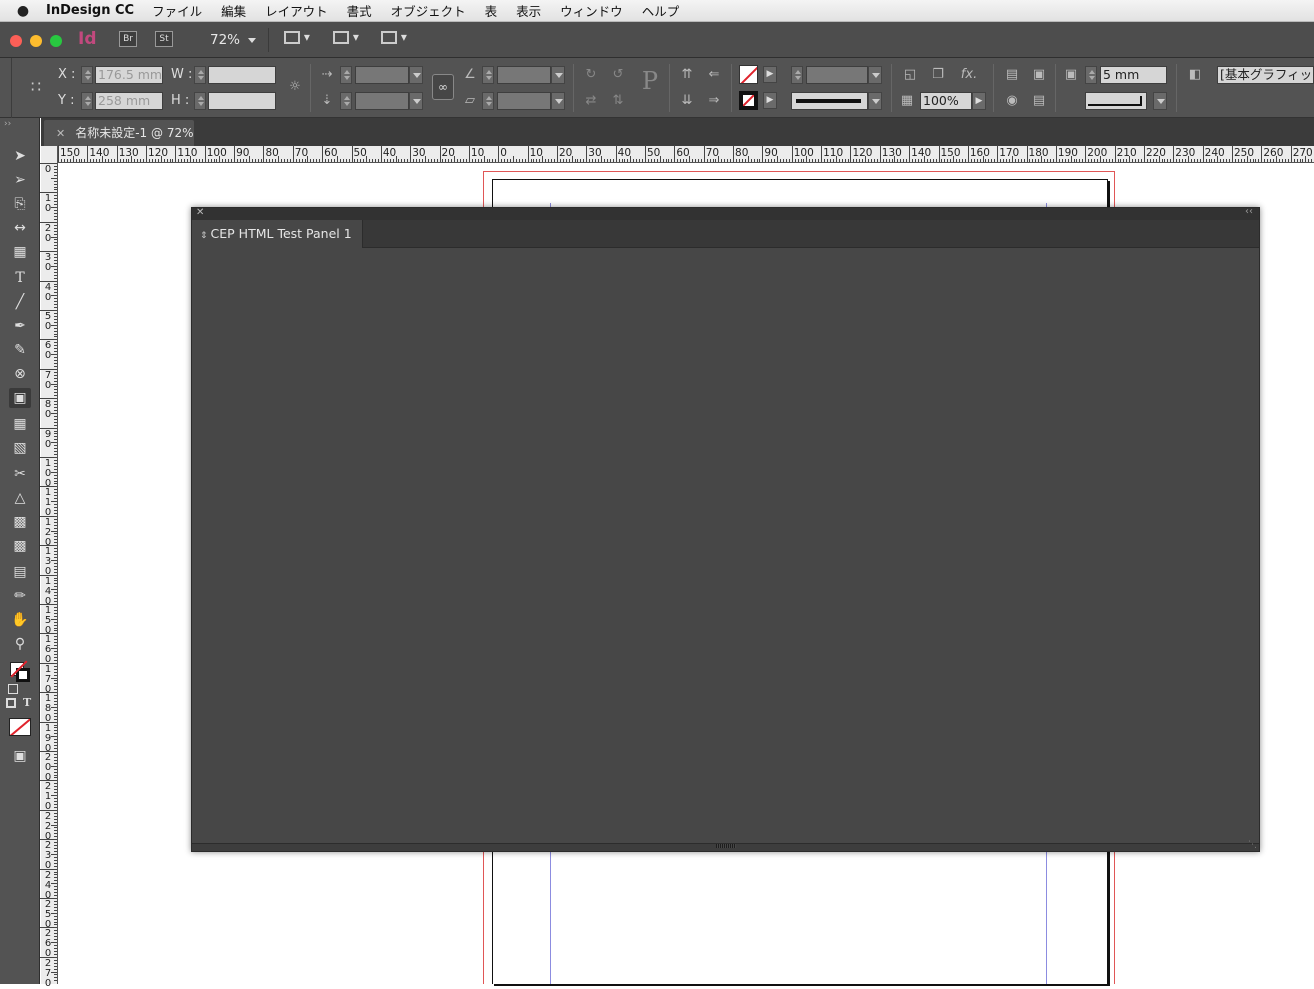 This screenshot has width=1314, height=989. I want to click on h-stepper, so click(200, 101).